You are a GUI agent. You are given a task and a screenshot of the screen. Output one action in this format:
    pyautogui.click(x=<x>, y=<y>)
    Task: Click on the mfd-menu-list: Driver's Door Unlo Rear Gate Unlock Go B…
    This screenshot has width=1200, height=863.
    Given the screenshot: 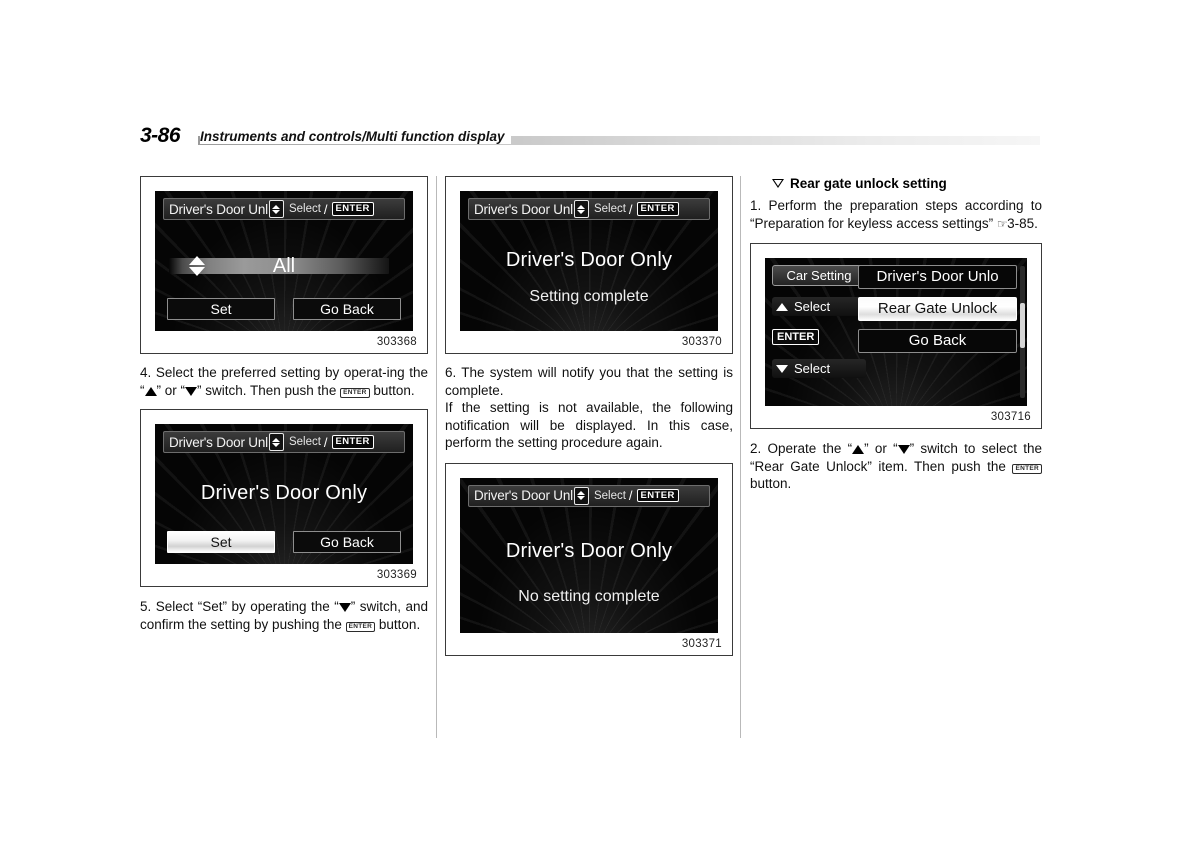 What is the action you would take?
    pyautogui.click(x=940, y=332)
    